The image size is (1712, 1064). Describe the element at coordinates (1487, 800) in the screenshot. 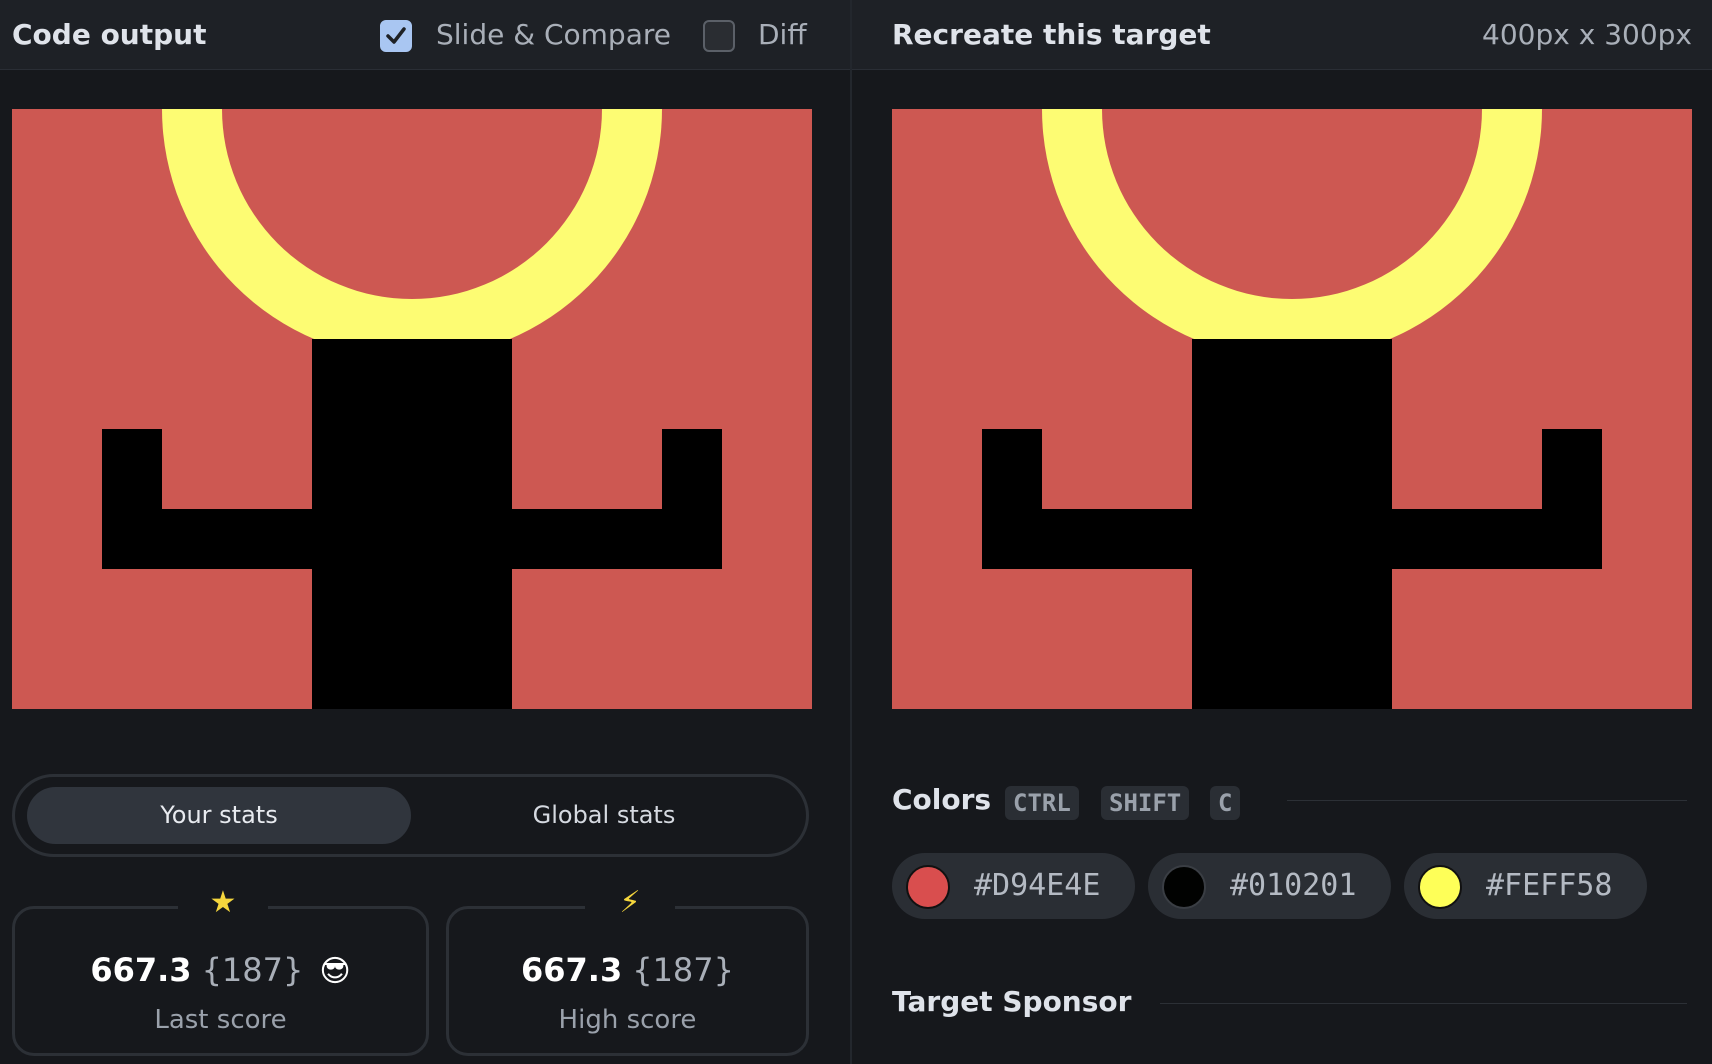

I see `colors-divider` at that location.